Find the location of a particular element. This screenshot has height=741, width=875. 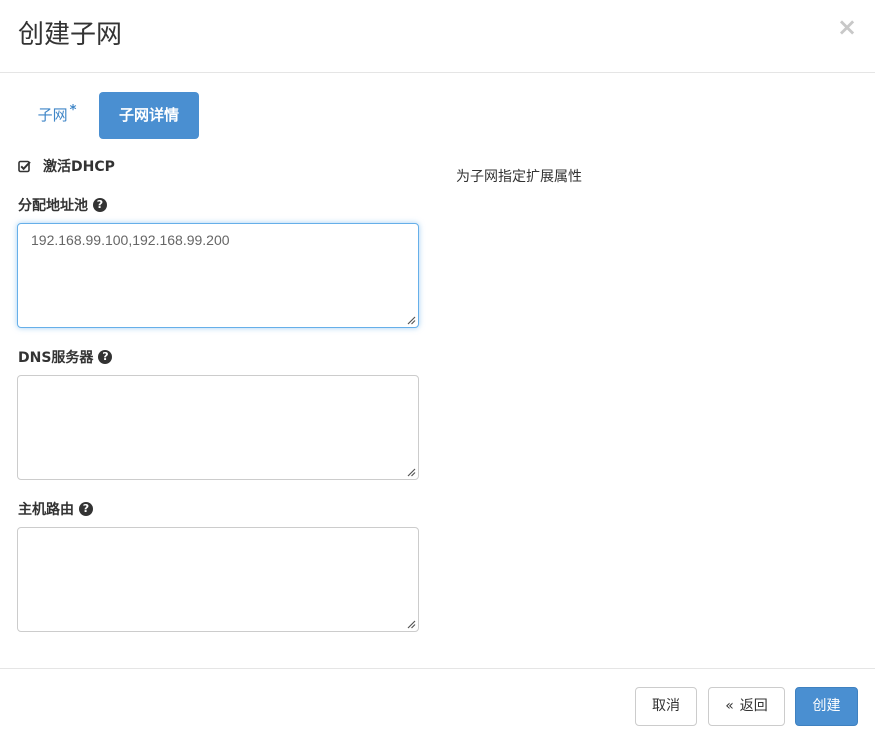

allocation-pools-label-text: 分配地址池 is located at coordinates (53, 206).